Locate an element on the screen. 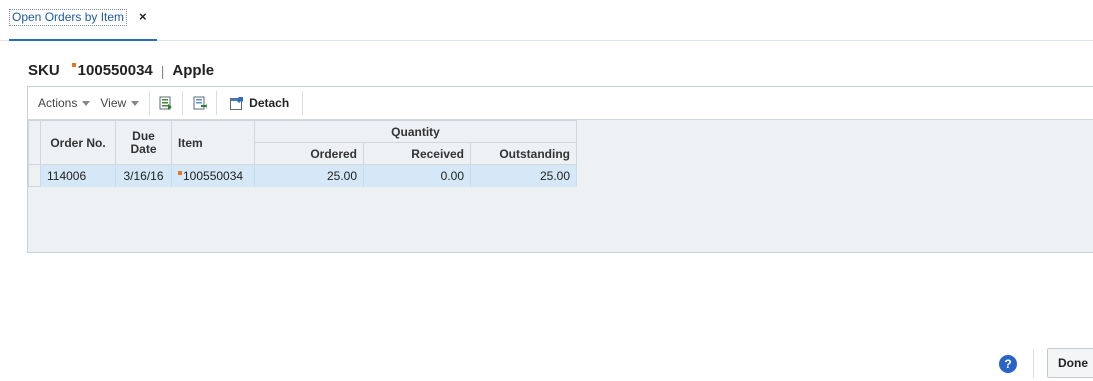 This screenshot has height=381, width=1093. detach-button: Detach is located at coordinates (259, 103).